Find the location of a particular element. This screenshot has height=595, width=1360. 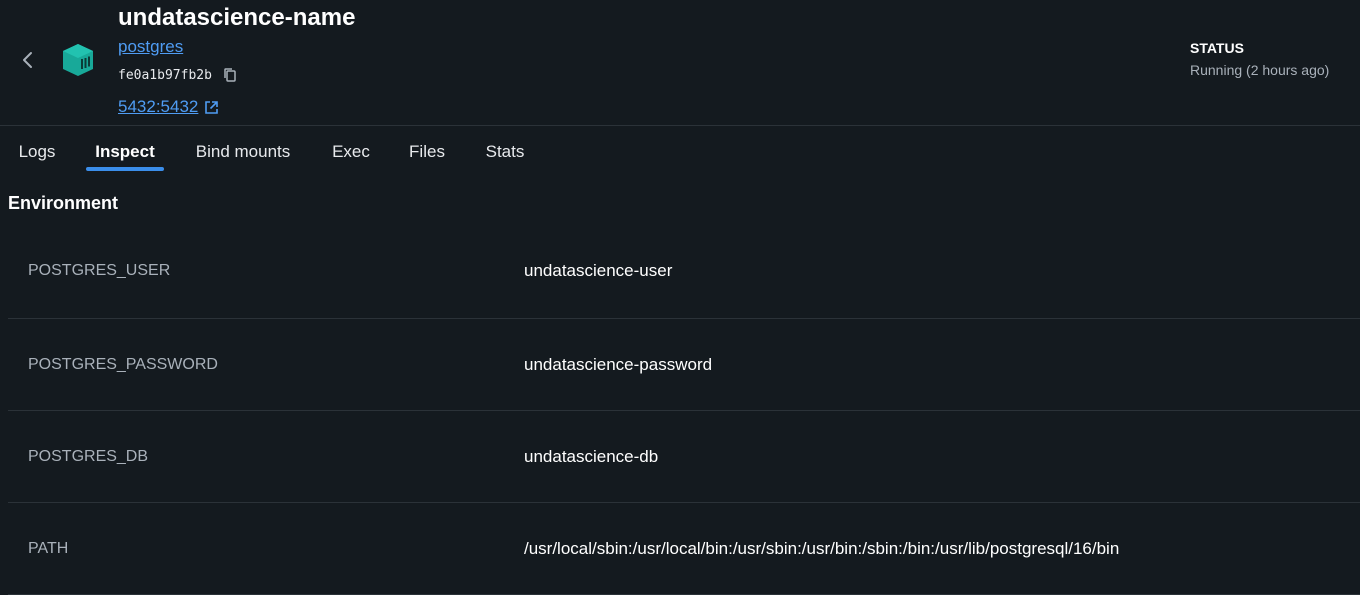

env-value: undatascience-user is located at coordinates (598, 270).